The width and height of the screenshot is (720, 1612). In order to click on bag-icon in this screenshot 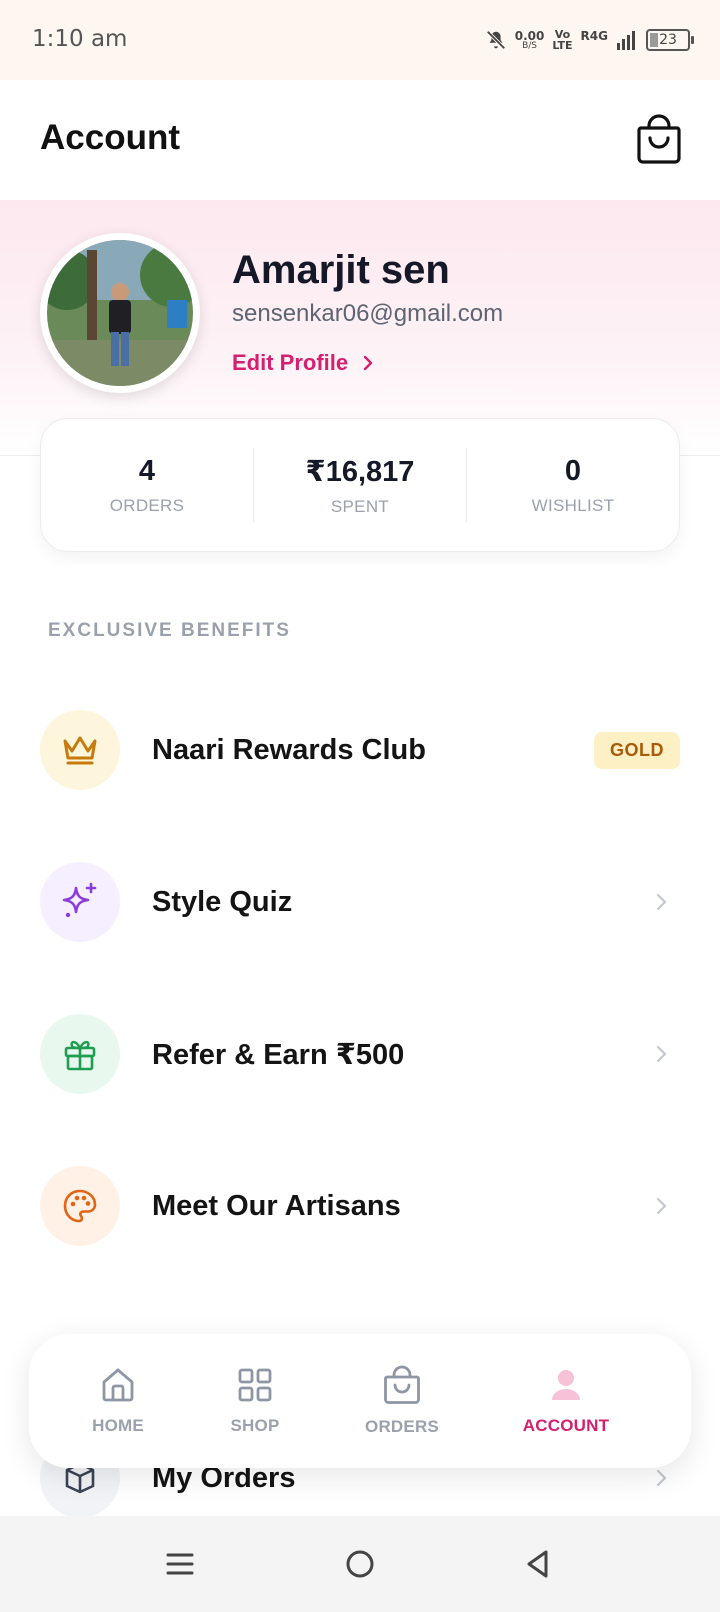, I will do `click(402, 1384)`.